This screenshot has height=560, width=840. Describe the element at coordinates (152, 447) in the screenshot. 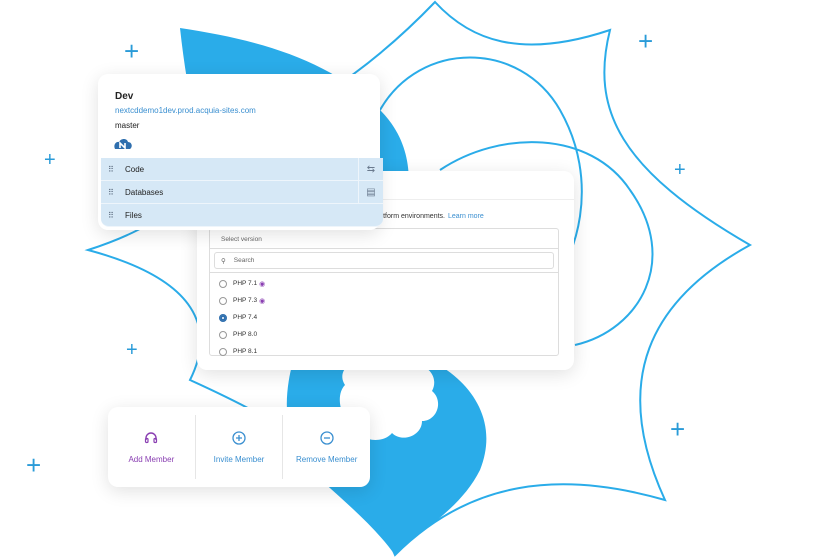

I see `add-member-button: Add Member` at that location.